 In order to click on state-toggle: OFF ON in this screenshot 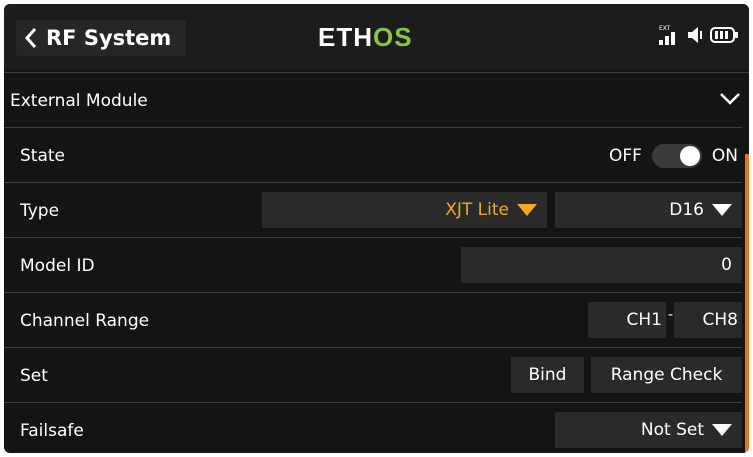, I will do `click(673, 155)`.